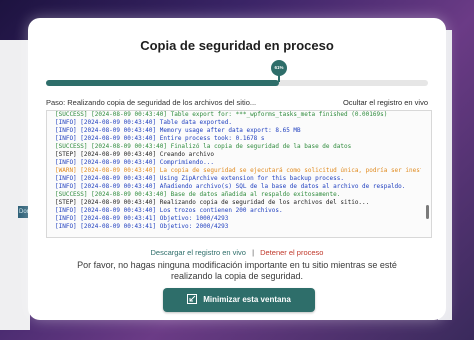 The image size is (474, 340). Describe the element at coordinates (247, 299) in the screenshot. I see `minimize-button-label: Minimizar esta ventana` at that location.